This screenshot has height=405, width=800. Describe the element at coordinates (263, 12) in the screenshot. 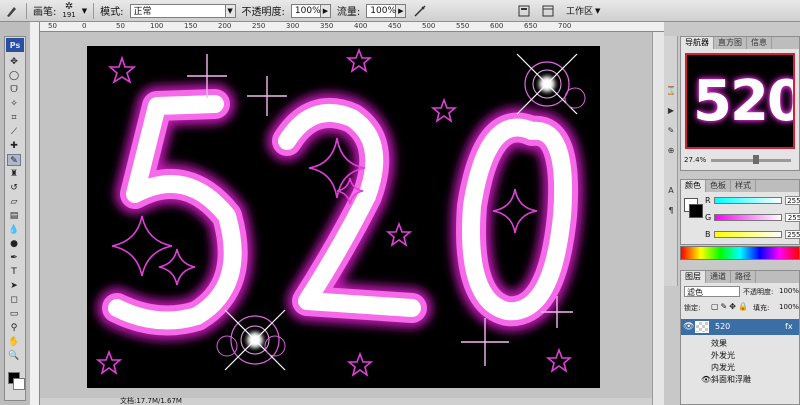

I see `opacity-label: 不透明度:` at that location.